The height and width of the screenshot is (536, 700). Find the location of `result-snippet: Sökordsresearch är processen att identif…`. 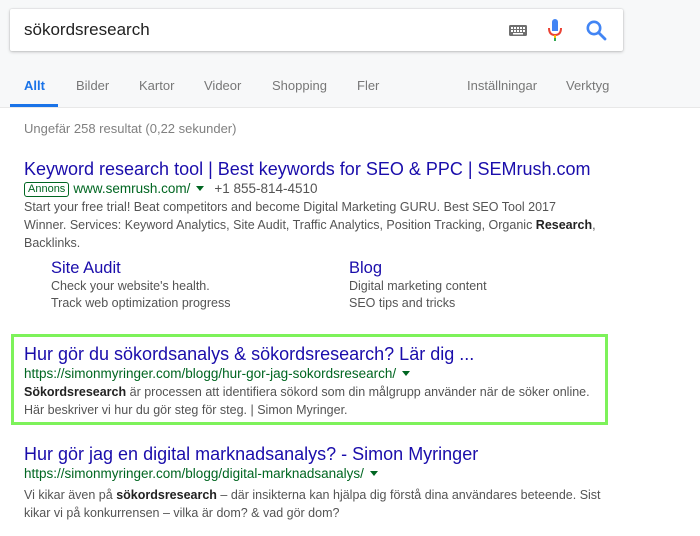

result-snippet: Sökordsresearch är processen att identif… is located at coordinates (334, 401).